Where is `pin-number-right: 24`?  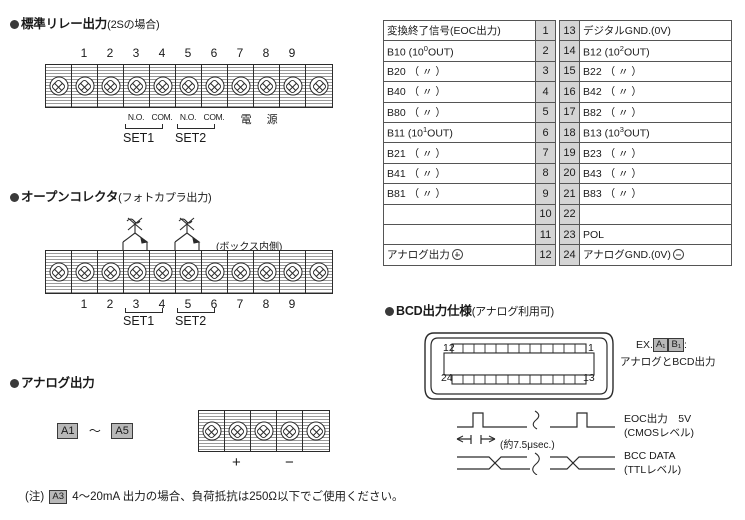 pin-number-right: 24 is located at coordinates (569, 255).